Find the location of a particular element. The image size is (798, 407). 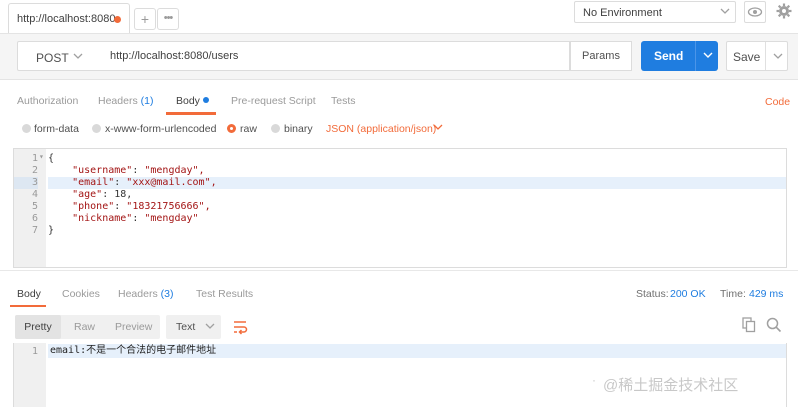

tab-overflow-button: ••• is located at coordinates (168, 19).